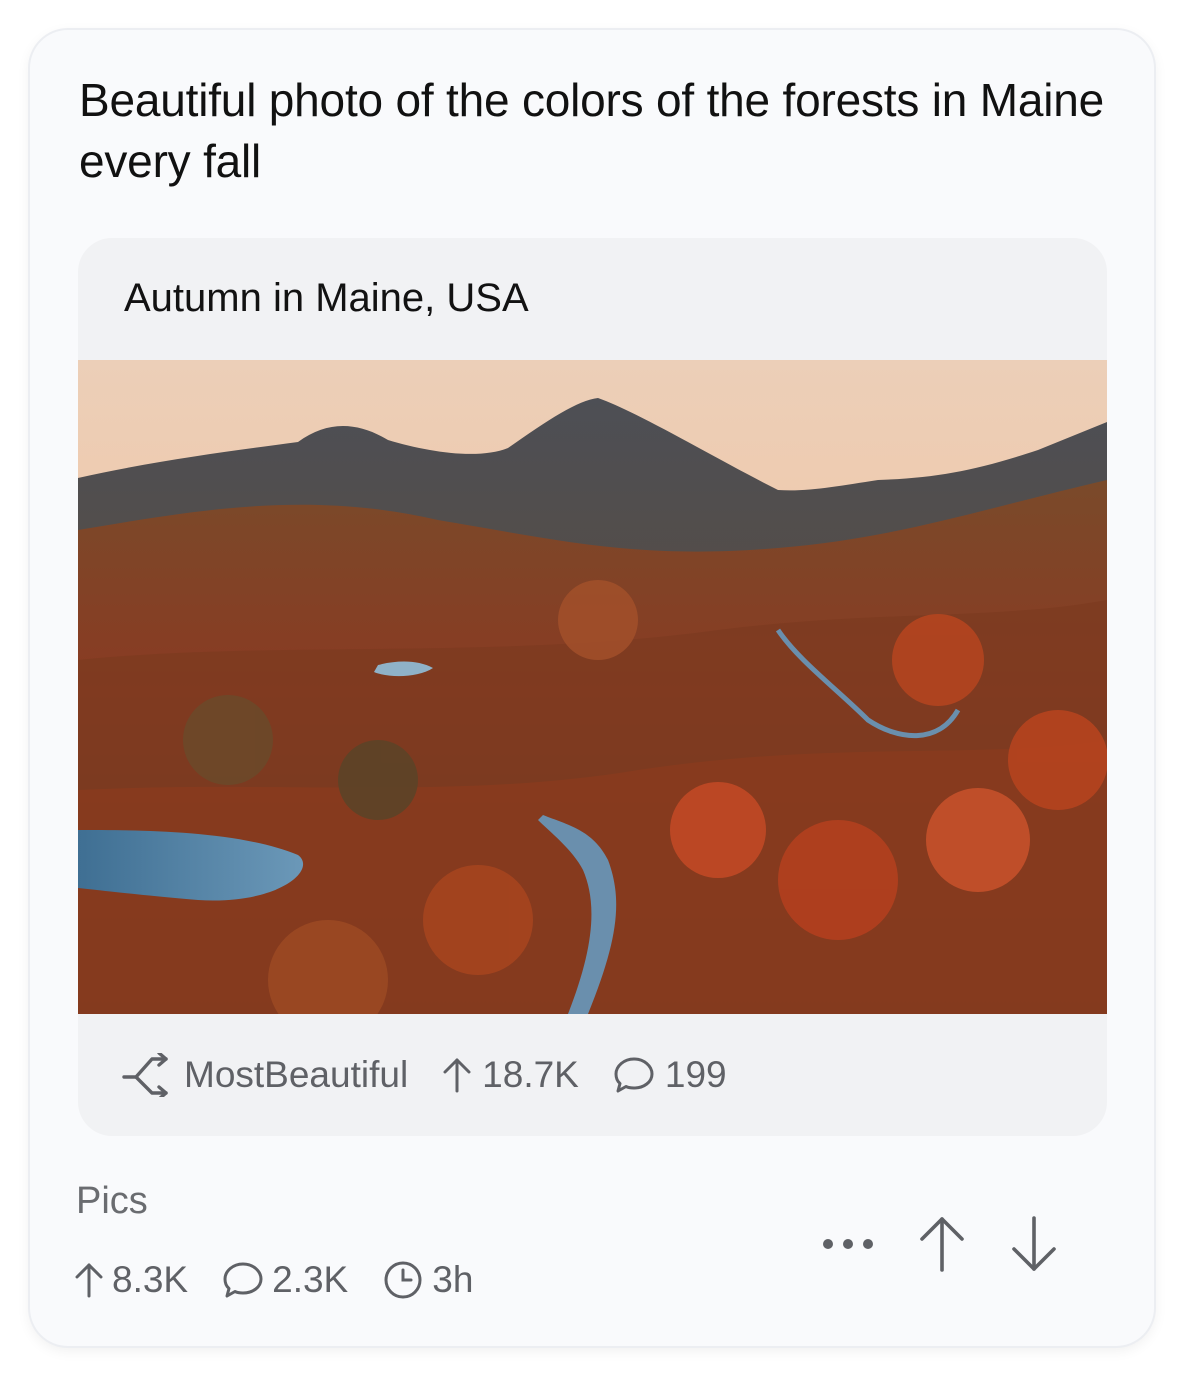 The image size is (1185, 1377). Describe the element at coordinates (695, 1074) in the screenshot. I see `embed-comments: 199` at that location.